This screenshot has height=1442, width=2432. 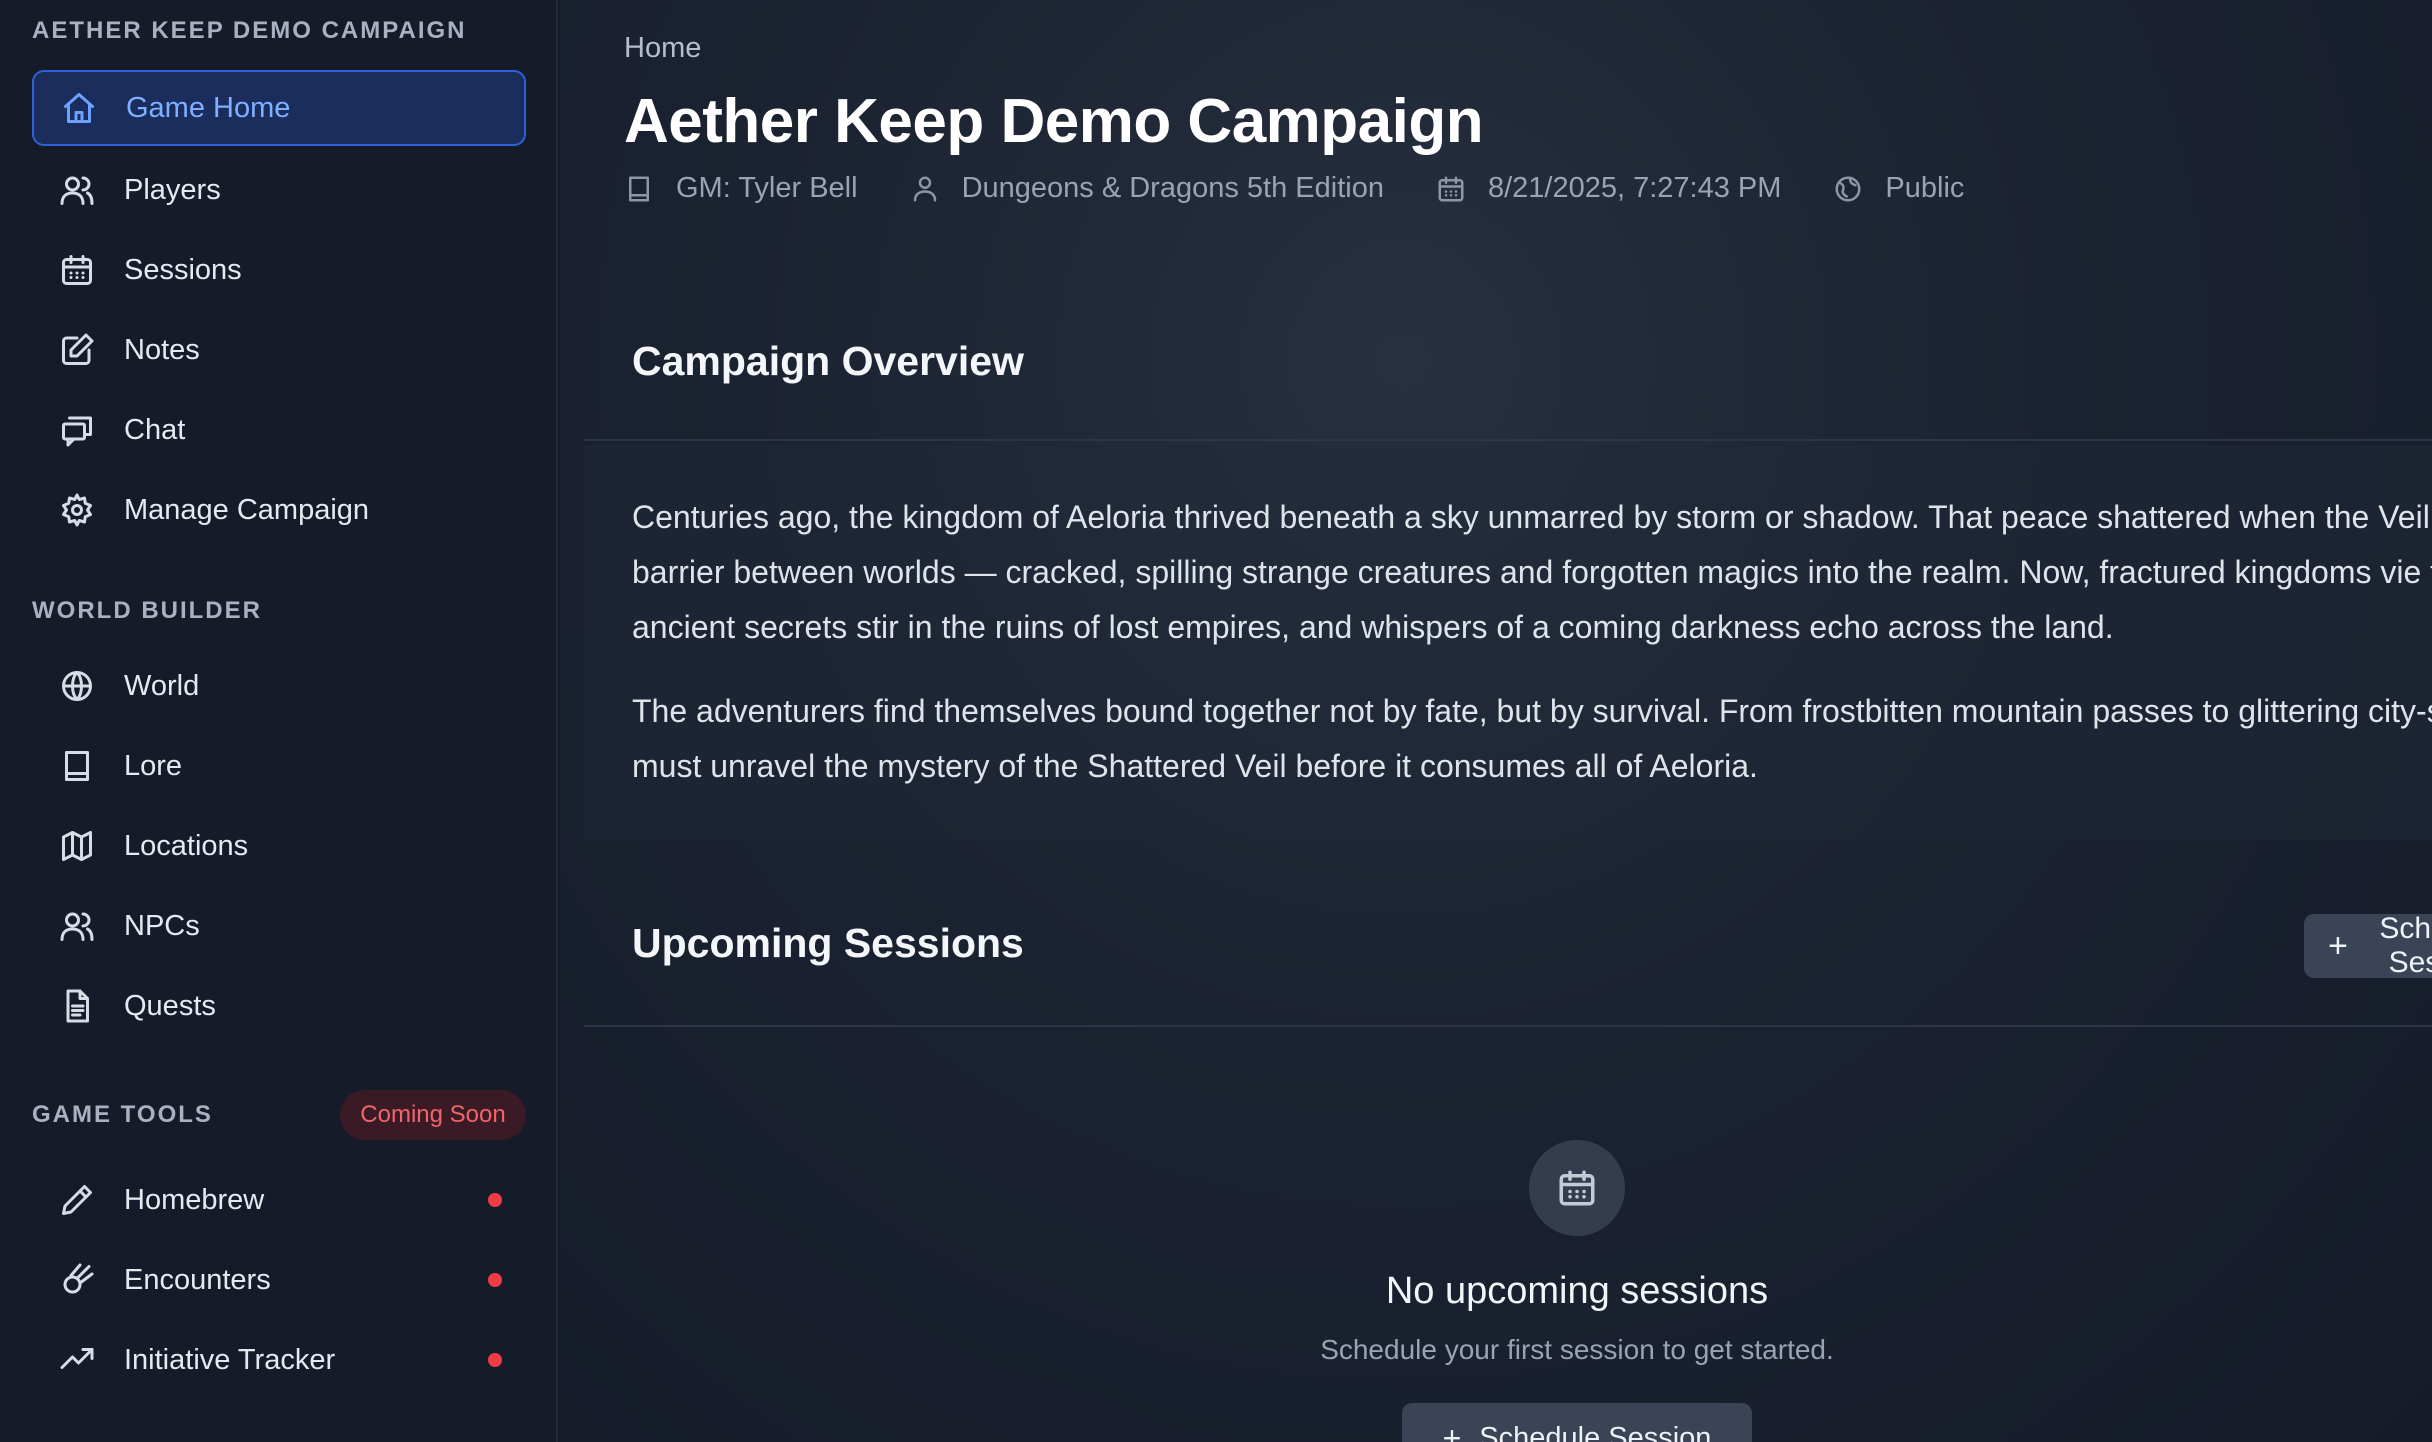 What do you see at coordinates (77, 1280) in the screenshot?
I see `meteor-icon` at bounding box center [77, 1280].